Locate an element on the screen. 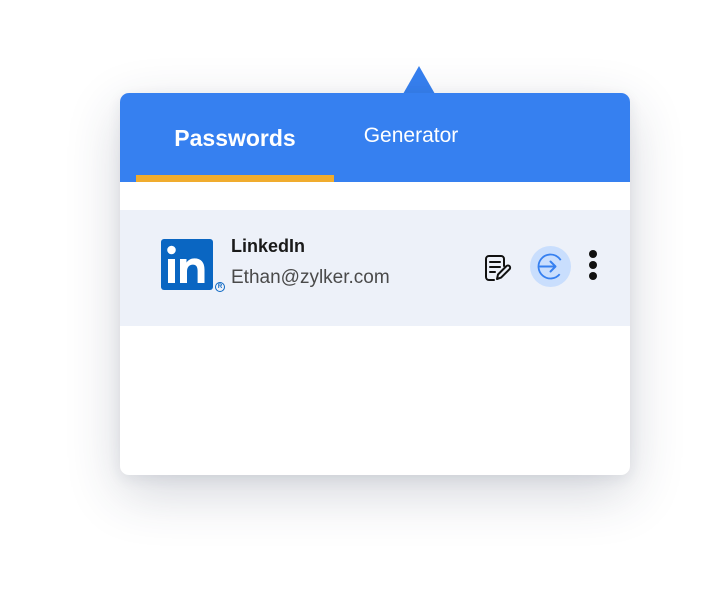  more-options-button is located at coordinates (593, 266).